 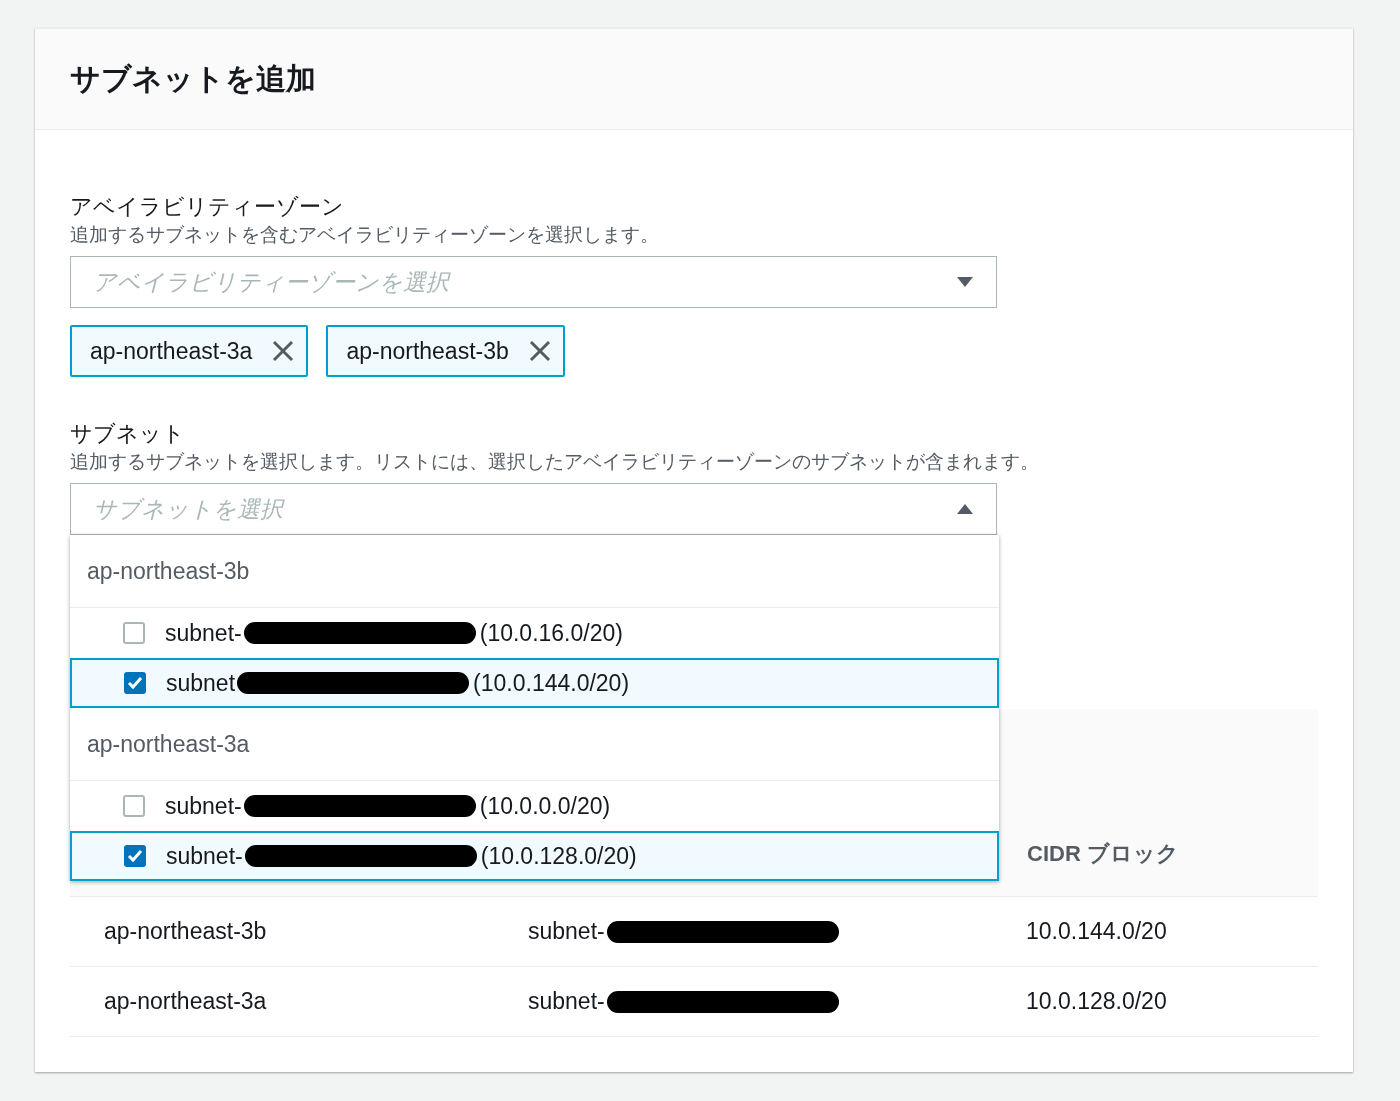 I want to click on subnet-option: subnet- (10.0.16.0/20), so click(x=534, y=633).